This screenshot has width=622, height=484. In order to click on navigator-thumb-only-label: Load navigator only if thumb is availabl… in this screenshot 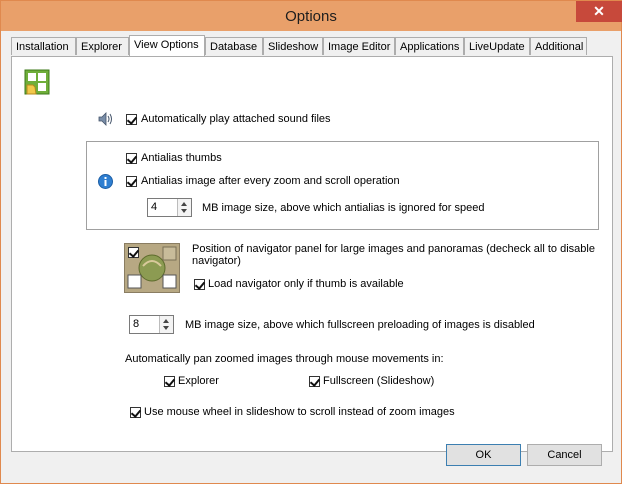, I will do `click(306, 284)`.